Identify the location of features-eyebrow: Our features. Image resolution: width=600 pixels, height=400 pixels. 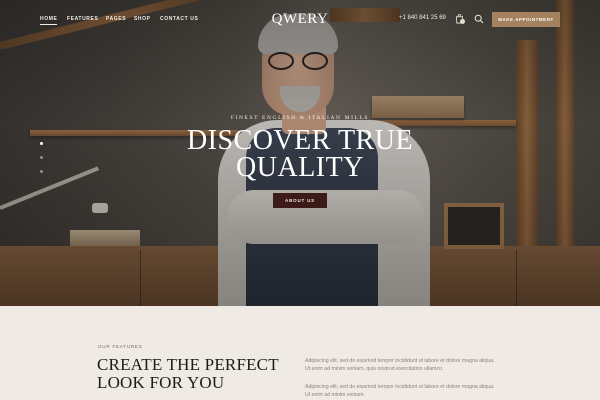
(120, 346).